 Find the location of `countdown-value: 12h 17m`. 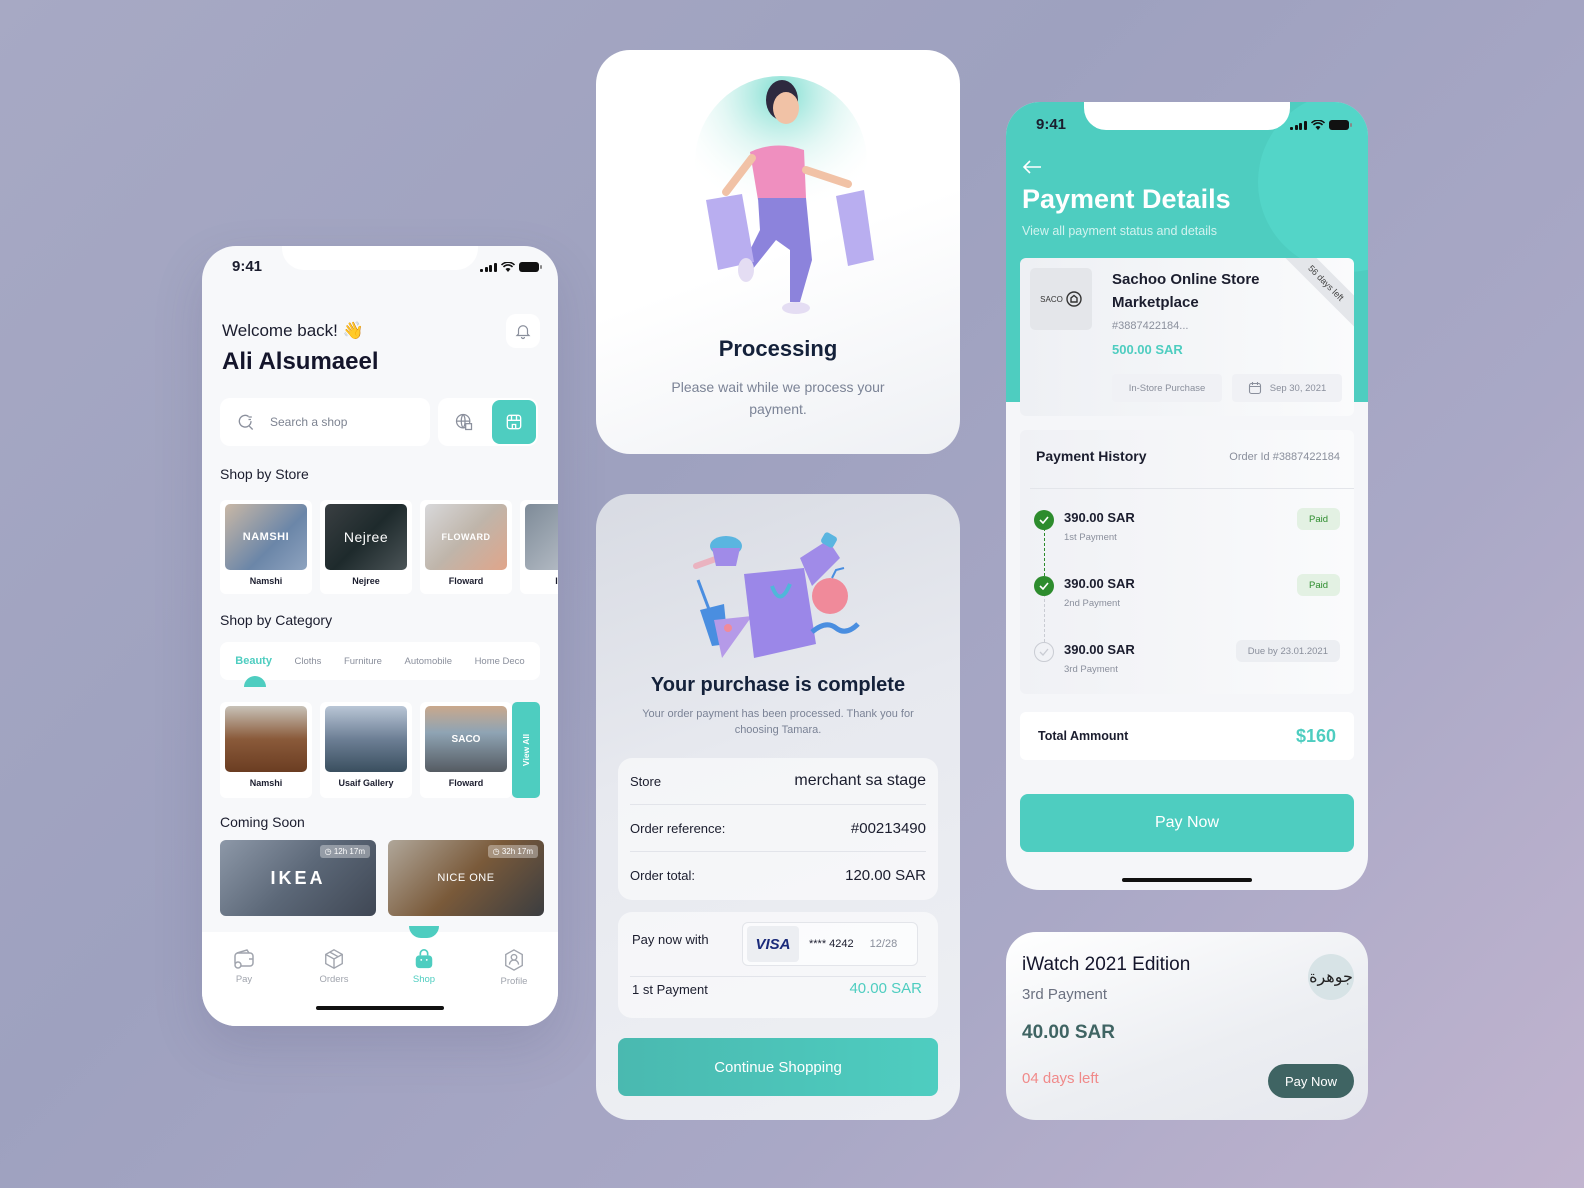

countdown-value: 12h 17m is located at coordinates (349, 851).